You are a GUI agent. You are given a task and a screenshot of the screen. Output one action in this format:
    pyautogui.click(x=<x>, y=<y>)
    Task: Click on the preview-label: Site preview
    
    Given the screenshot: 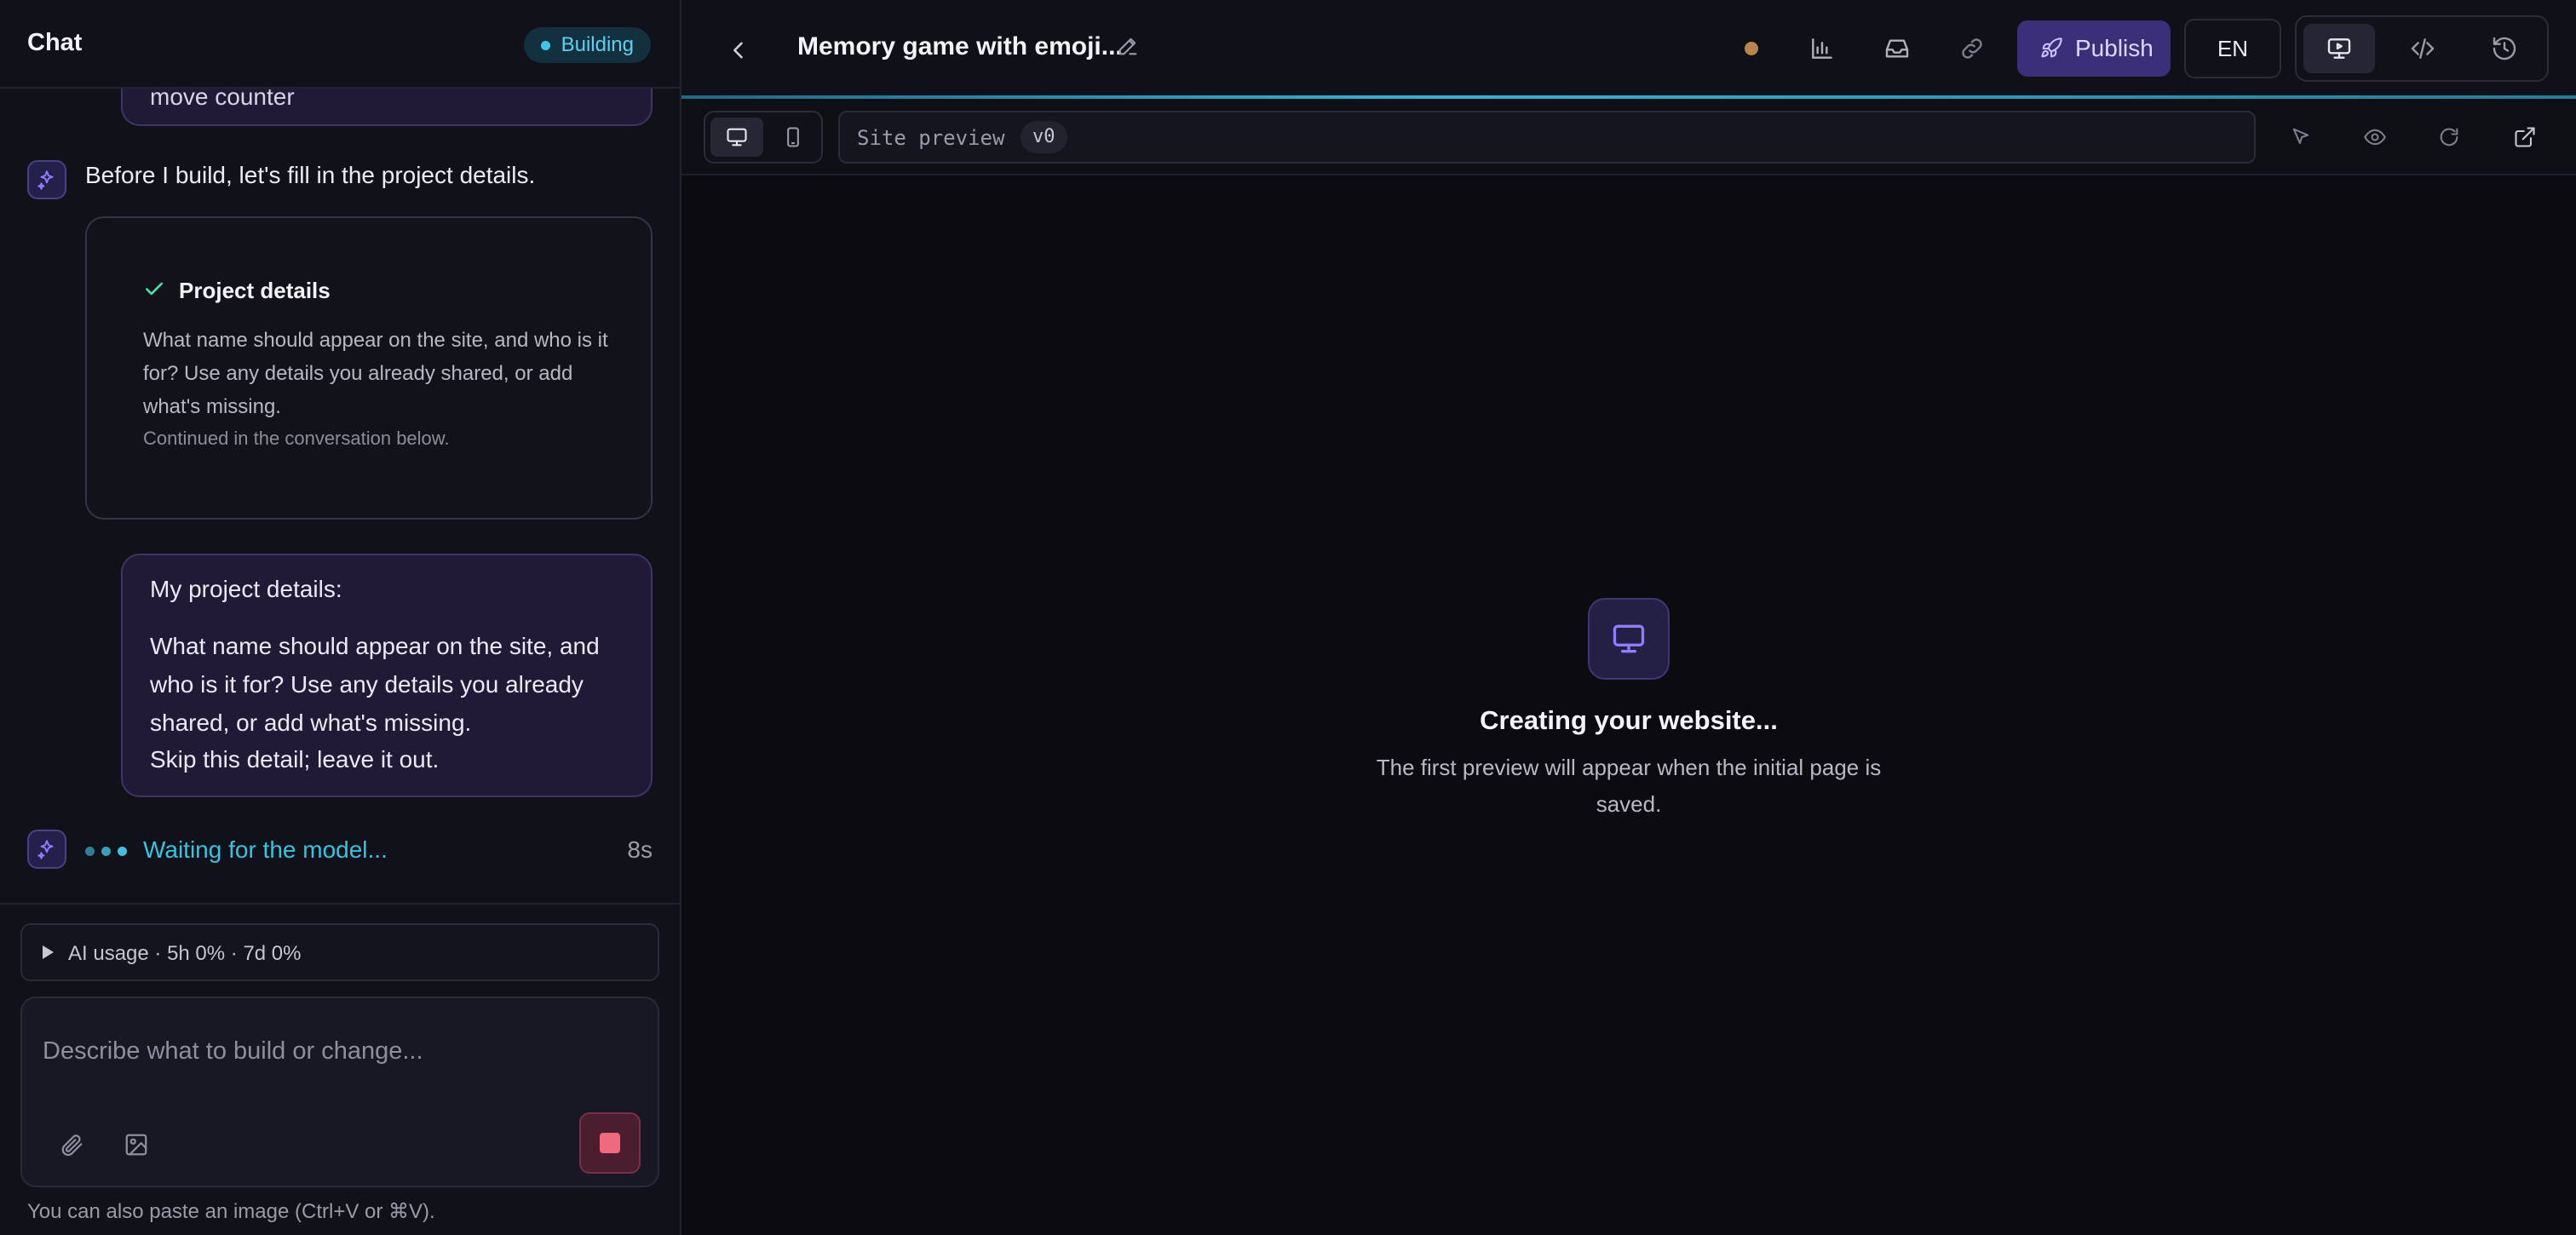 What is the action you would take?
    pyautogui.click(x=931, y=138)
    